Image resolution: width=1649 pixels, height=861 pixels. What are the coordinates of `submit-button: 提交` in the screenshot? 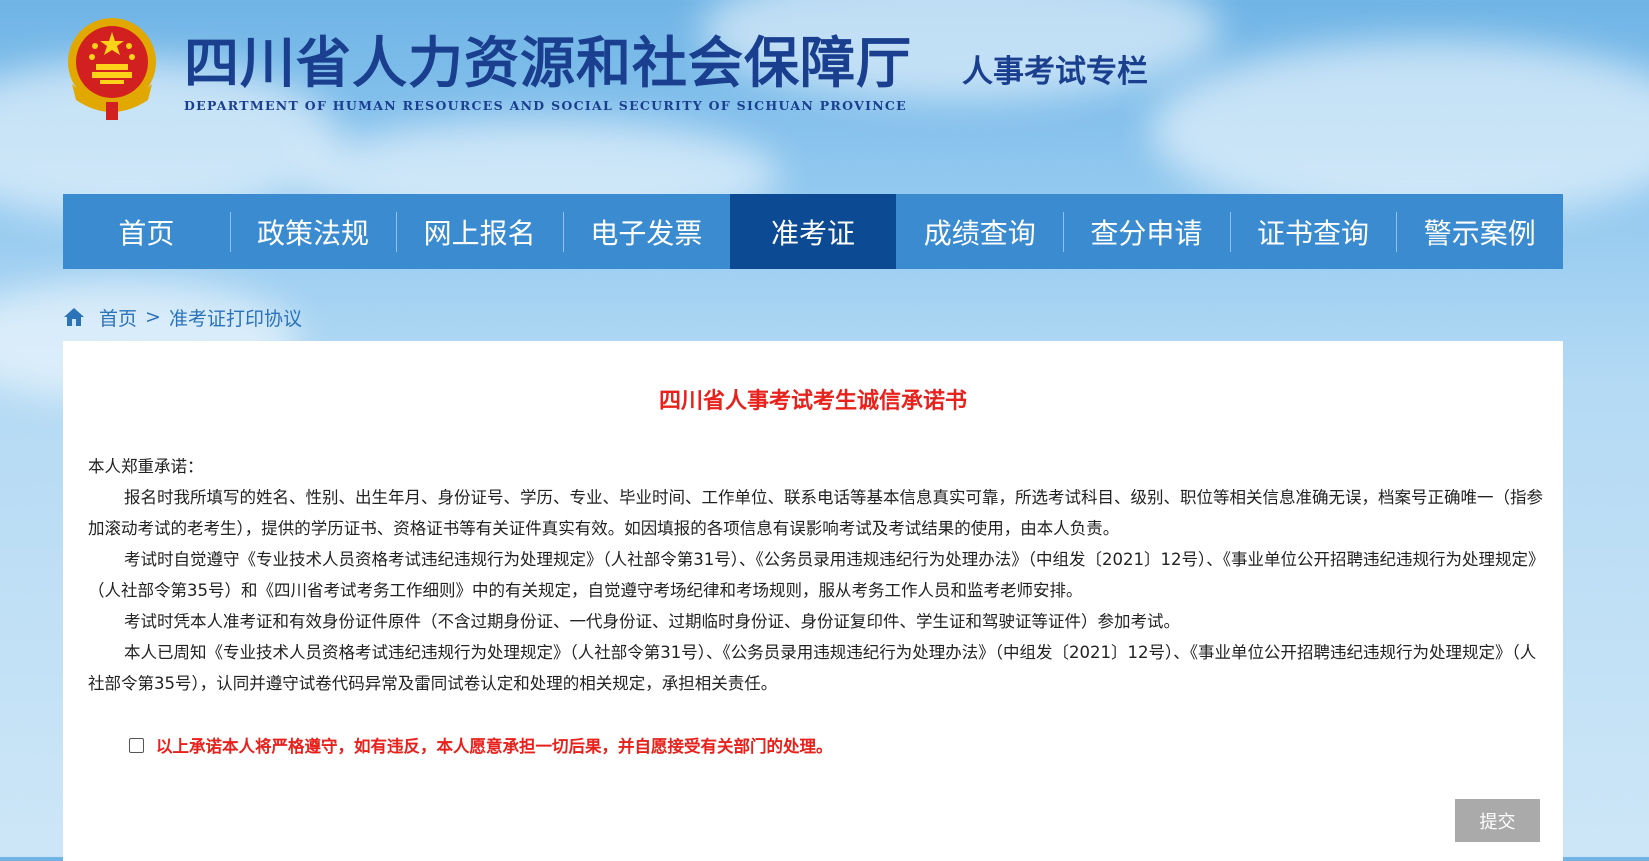 It's located at (1497, 820).